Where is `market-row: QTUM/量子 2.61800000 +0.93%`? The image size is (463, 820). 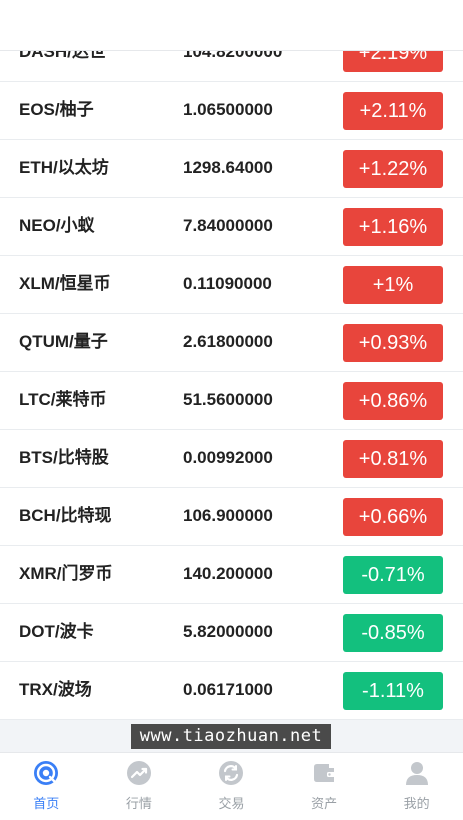
market-row: QTUM/量子 2.61800000 +0.93% is located at coordinates (231, 343).